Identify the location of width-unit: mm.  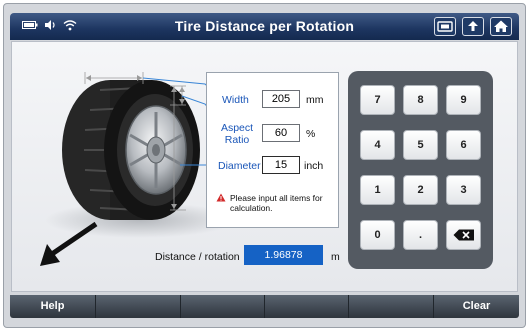
(315, 100).